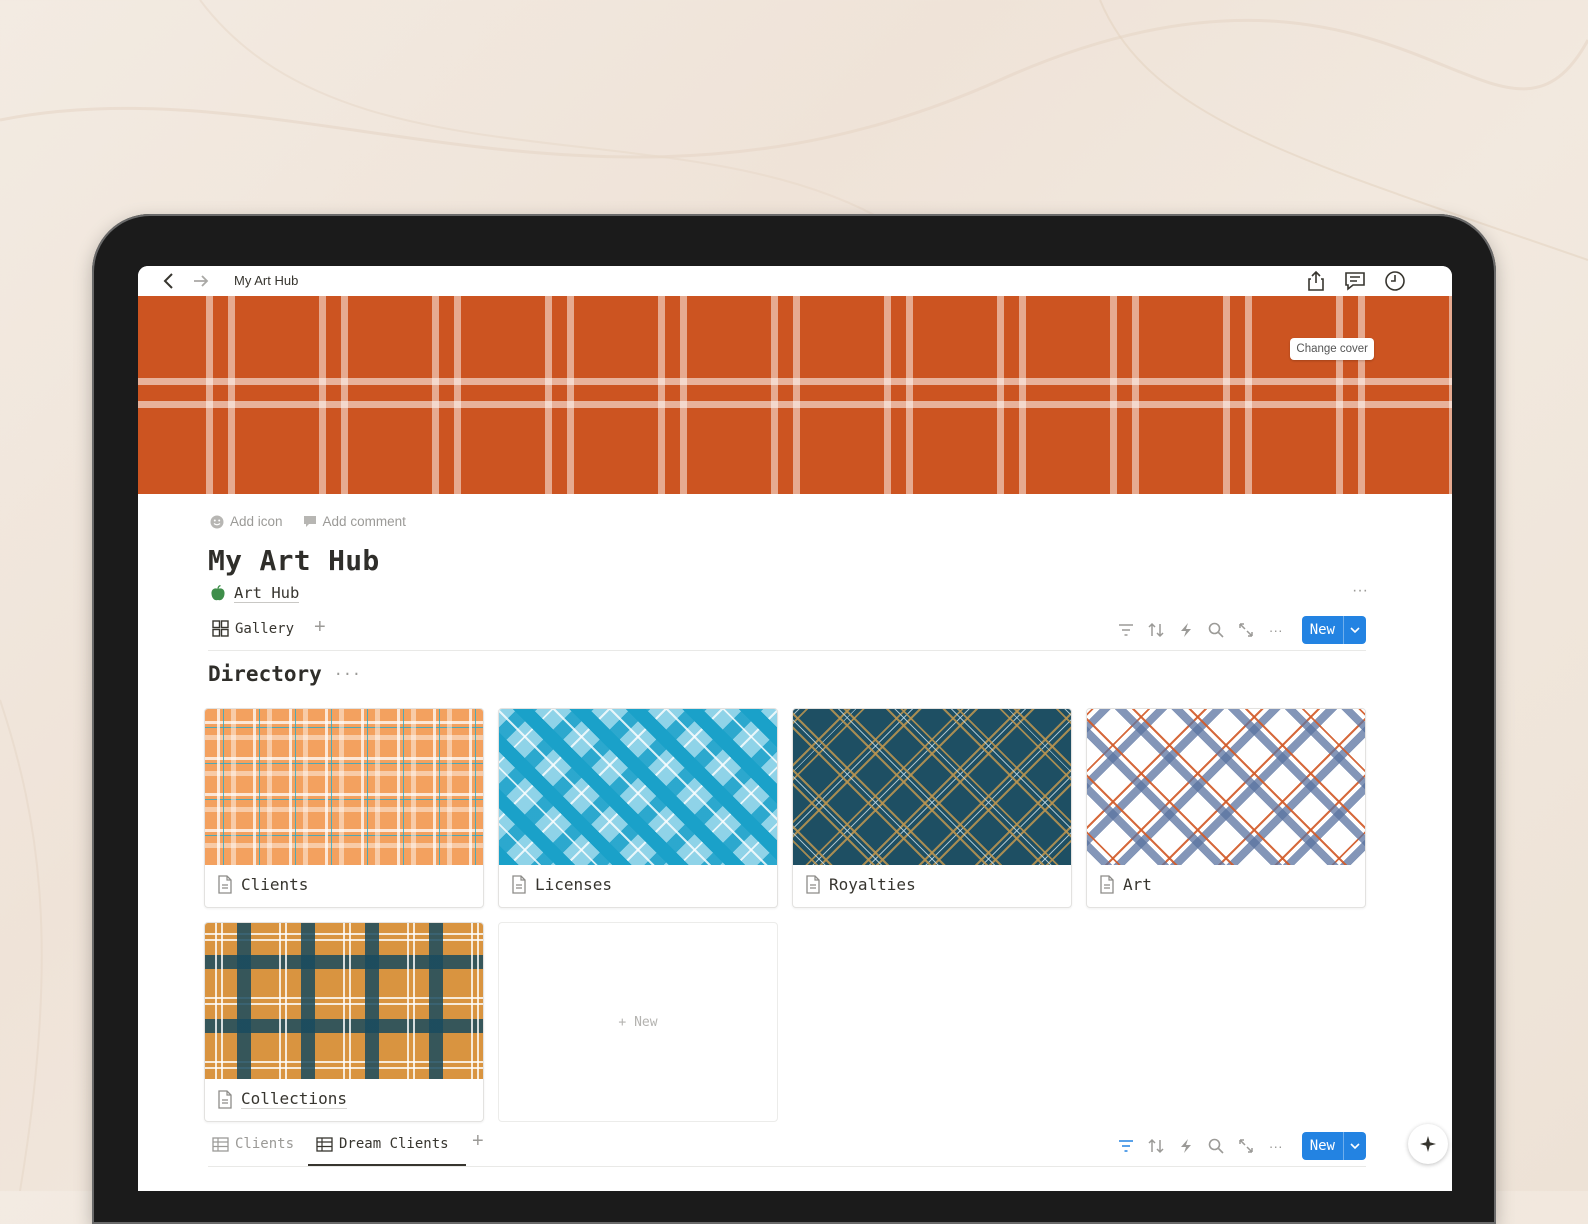 Image resolution: width=1588 pixels, height=1224 pixels. What do you see at coordinates (266, 280) in the screenshot?
I see `breadcrumb: My Art Hub` at bounding box center [266, 280].